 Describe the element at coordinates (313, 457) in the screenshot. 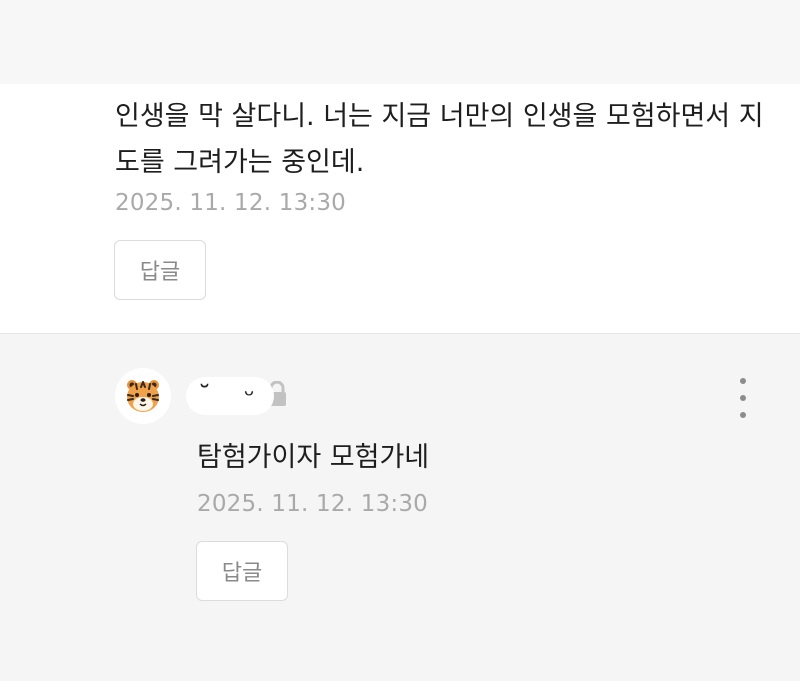

I see `reply-text: 탐험가이자 모험가네` at that location.